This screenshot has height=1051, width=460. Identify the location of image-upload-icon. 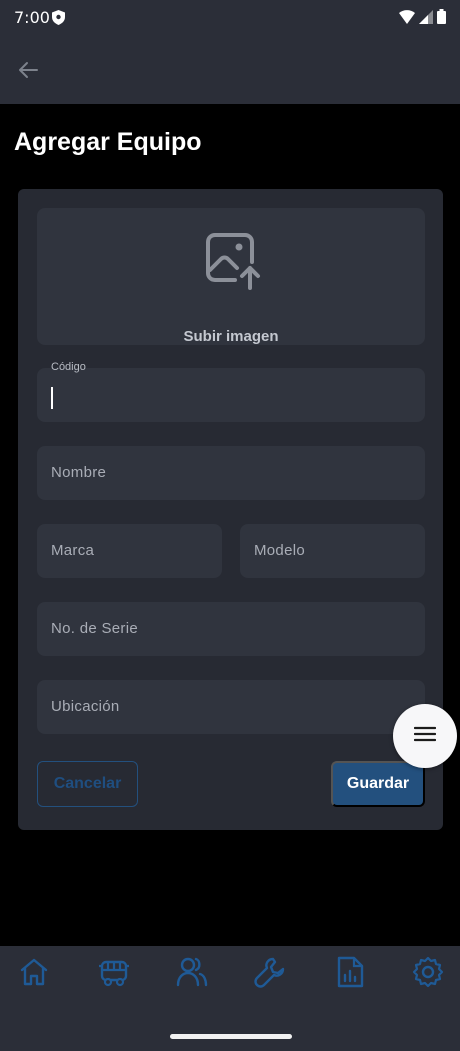
(233, 264).